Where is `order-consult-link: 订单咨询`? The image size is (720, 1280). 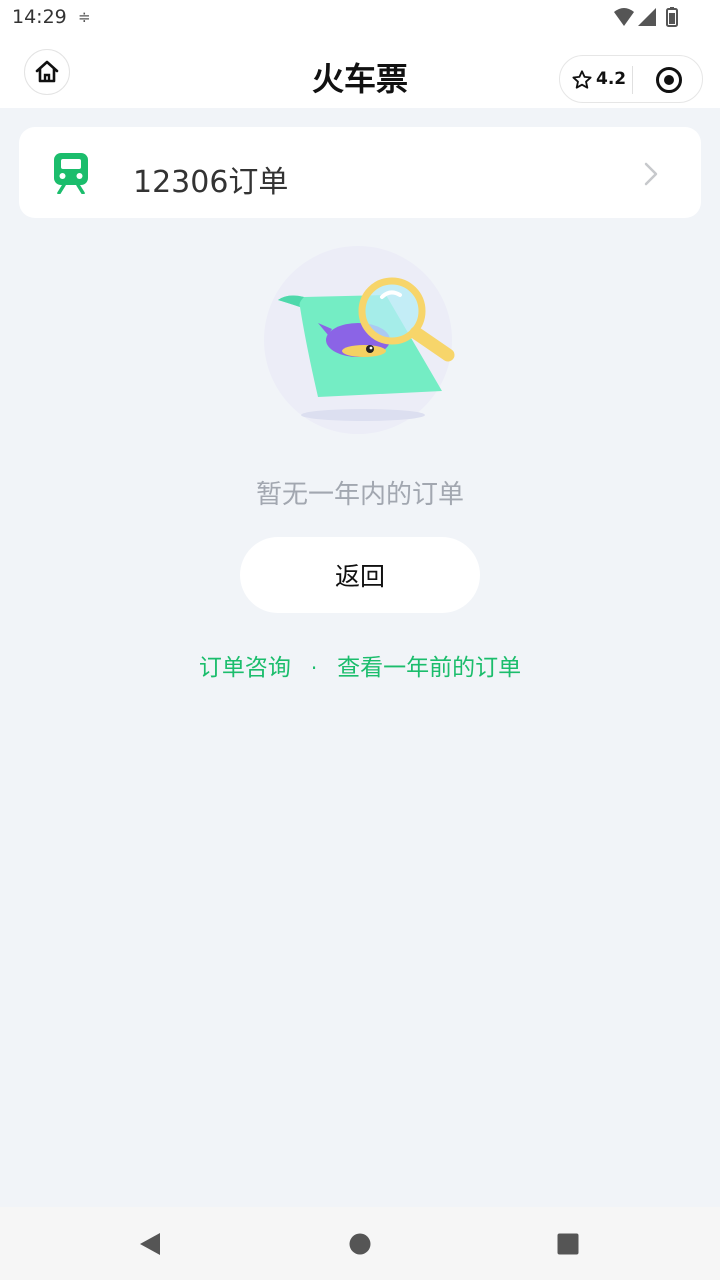
order-consult-link: 订单咨询 is located at coordinates (245, 668).